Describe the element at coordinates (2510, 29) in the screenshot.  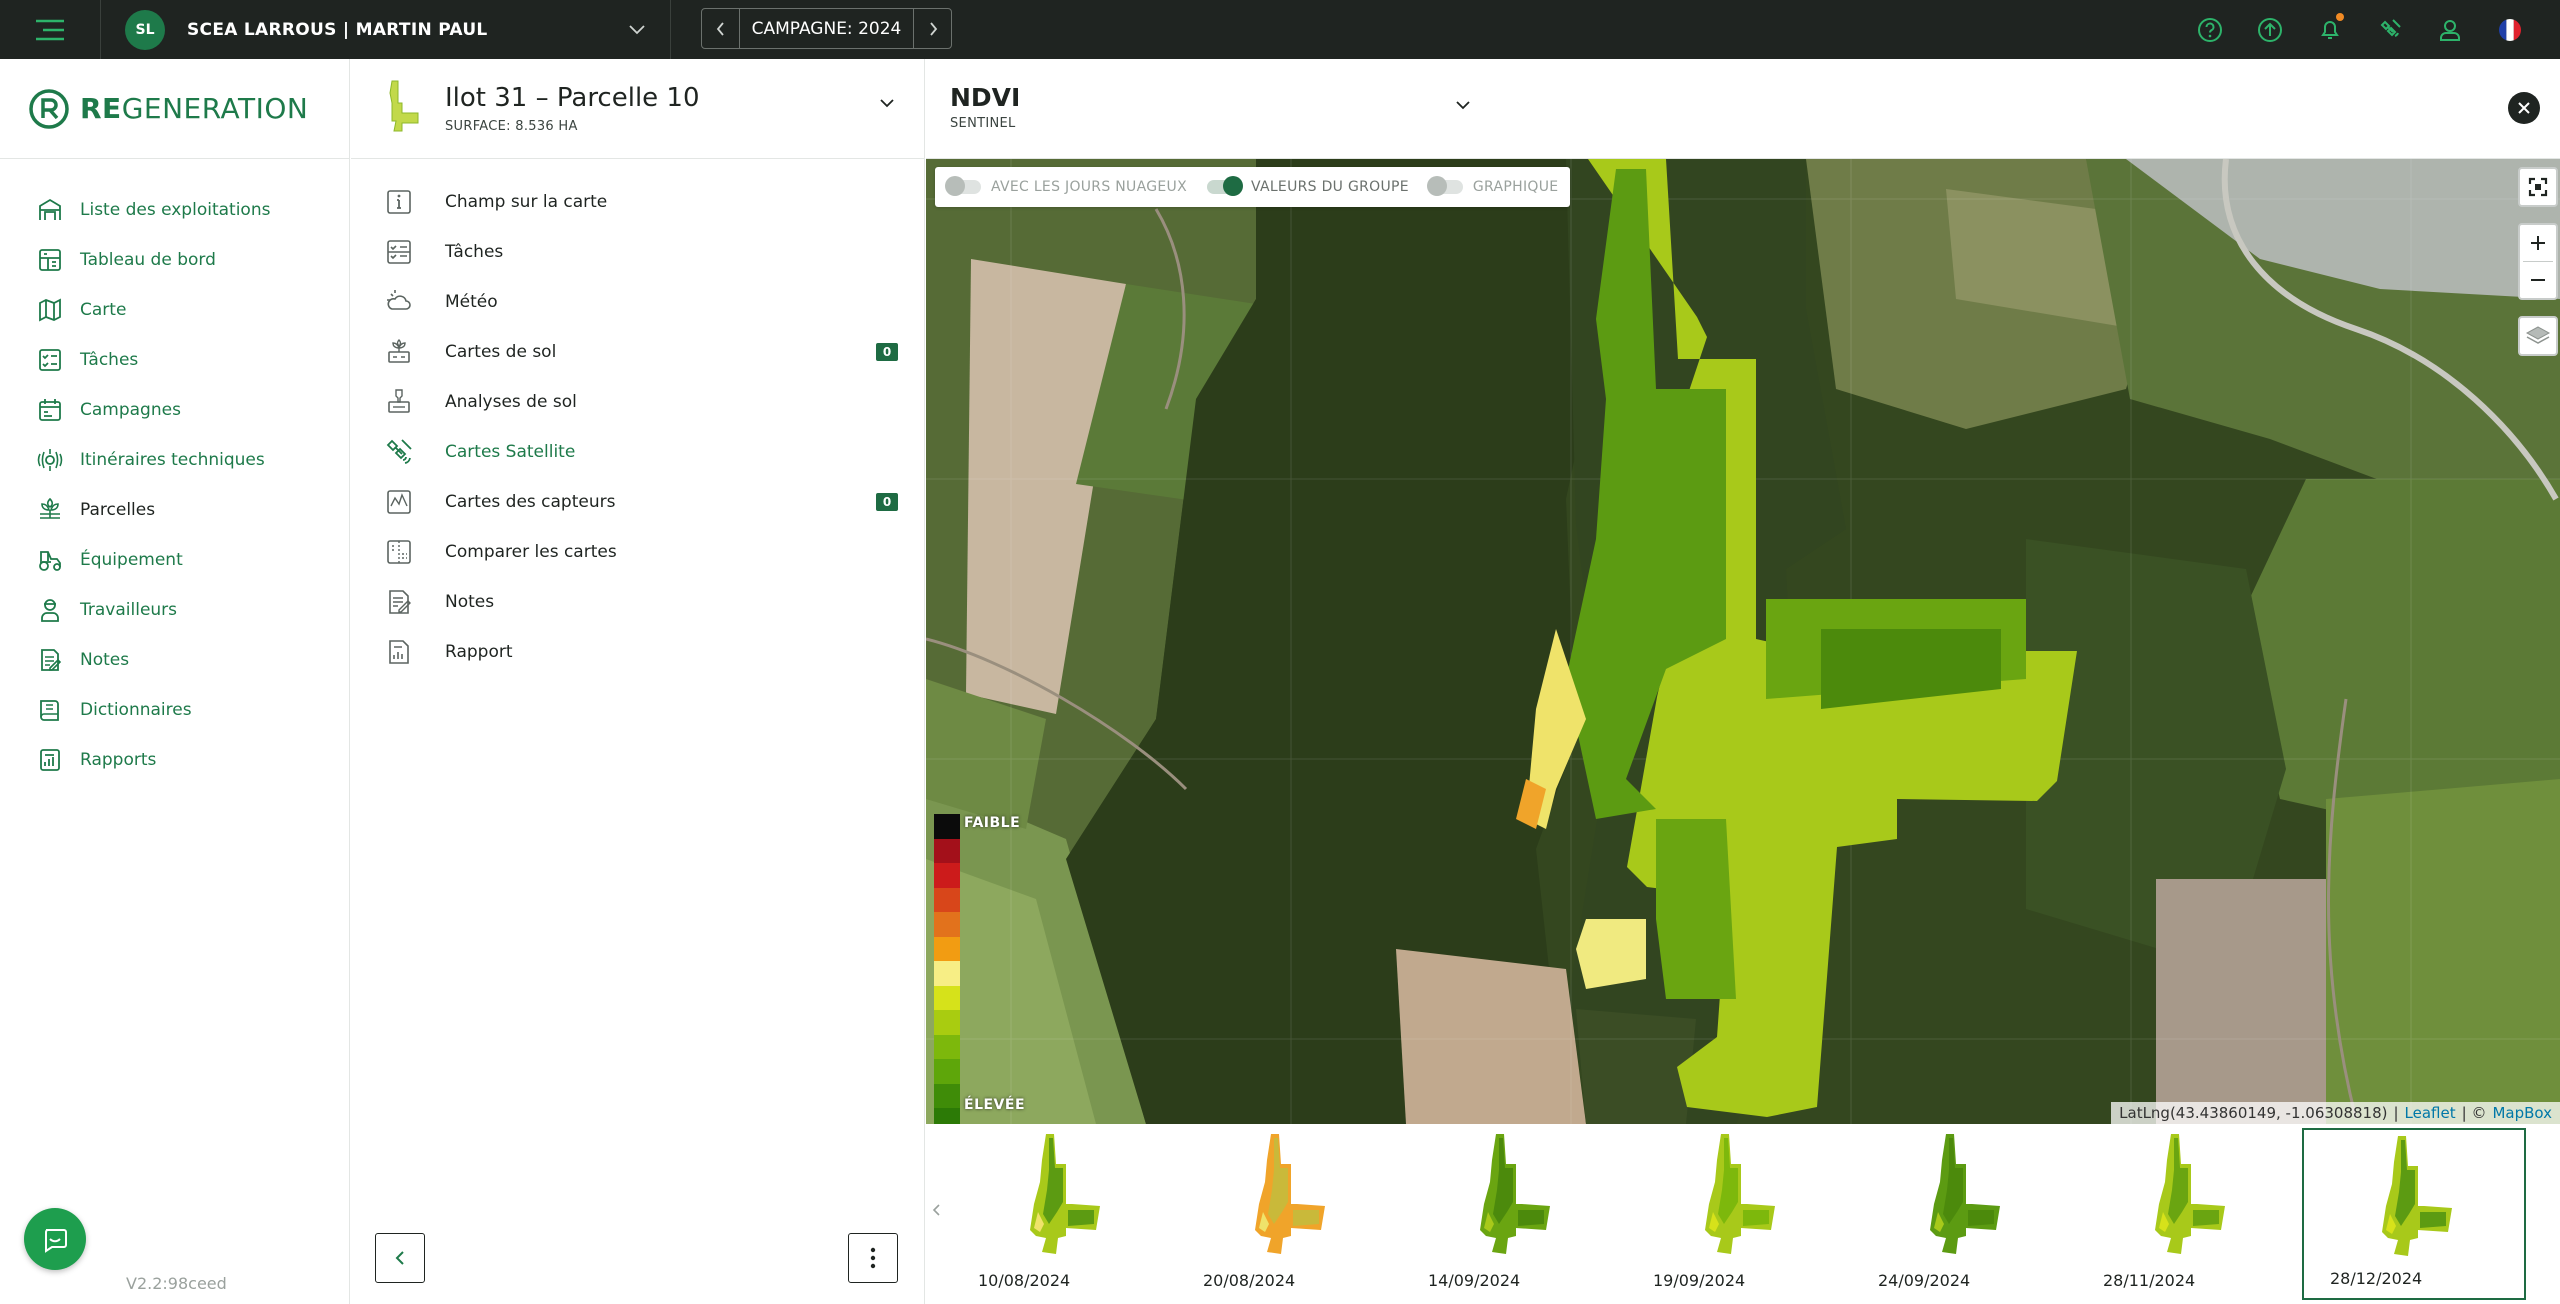
I see `language-button` at that location.